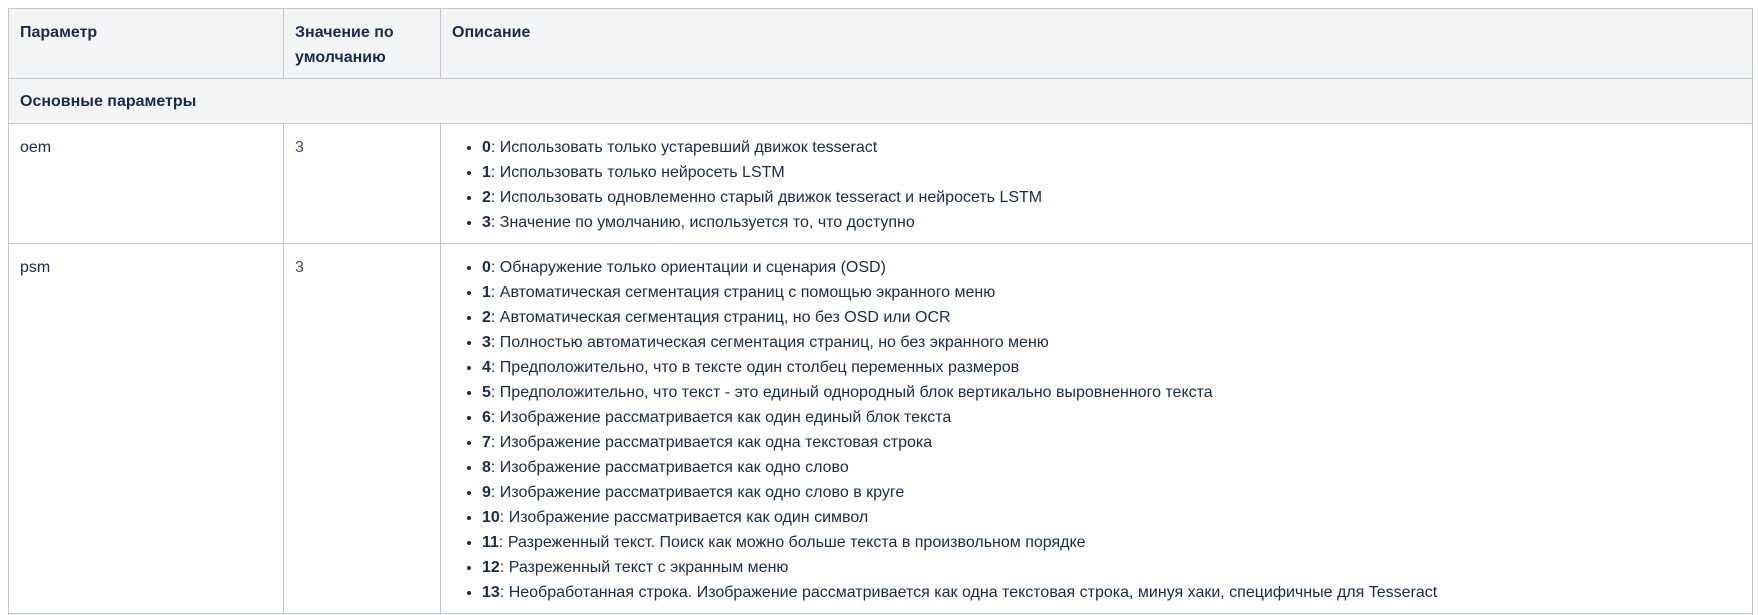 The width and height of the screenshot is (1758, 615). What do you see at coordinates (146, 43) in the screenshot?
I see `header-param: Параметр` at bounding box center [146, 43].